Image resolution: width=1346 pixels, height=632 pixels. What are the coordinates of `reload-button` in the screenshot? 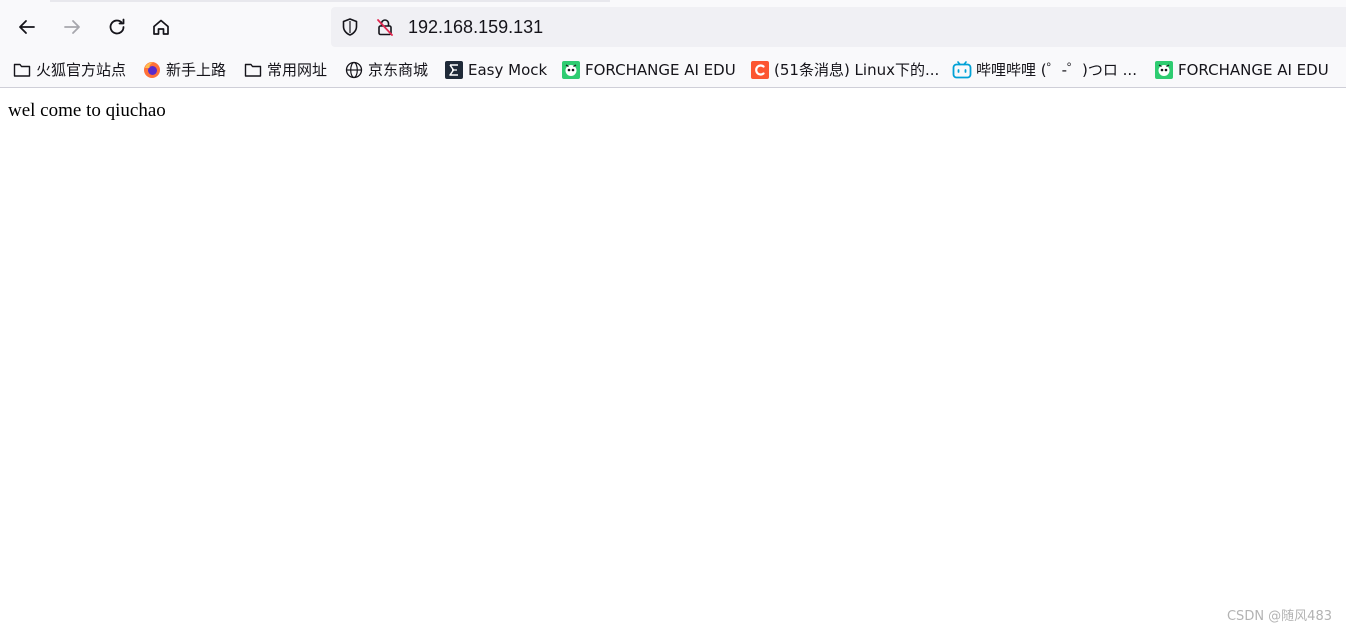 It's located at (117, 27).